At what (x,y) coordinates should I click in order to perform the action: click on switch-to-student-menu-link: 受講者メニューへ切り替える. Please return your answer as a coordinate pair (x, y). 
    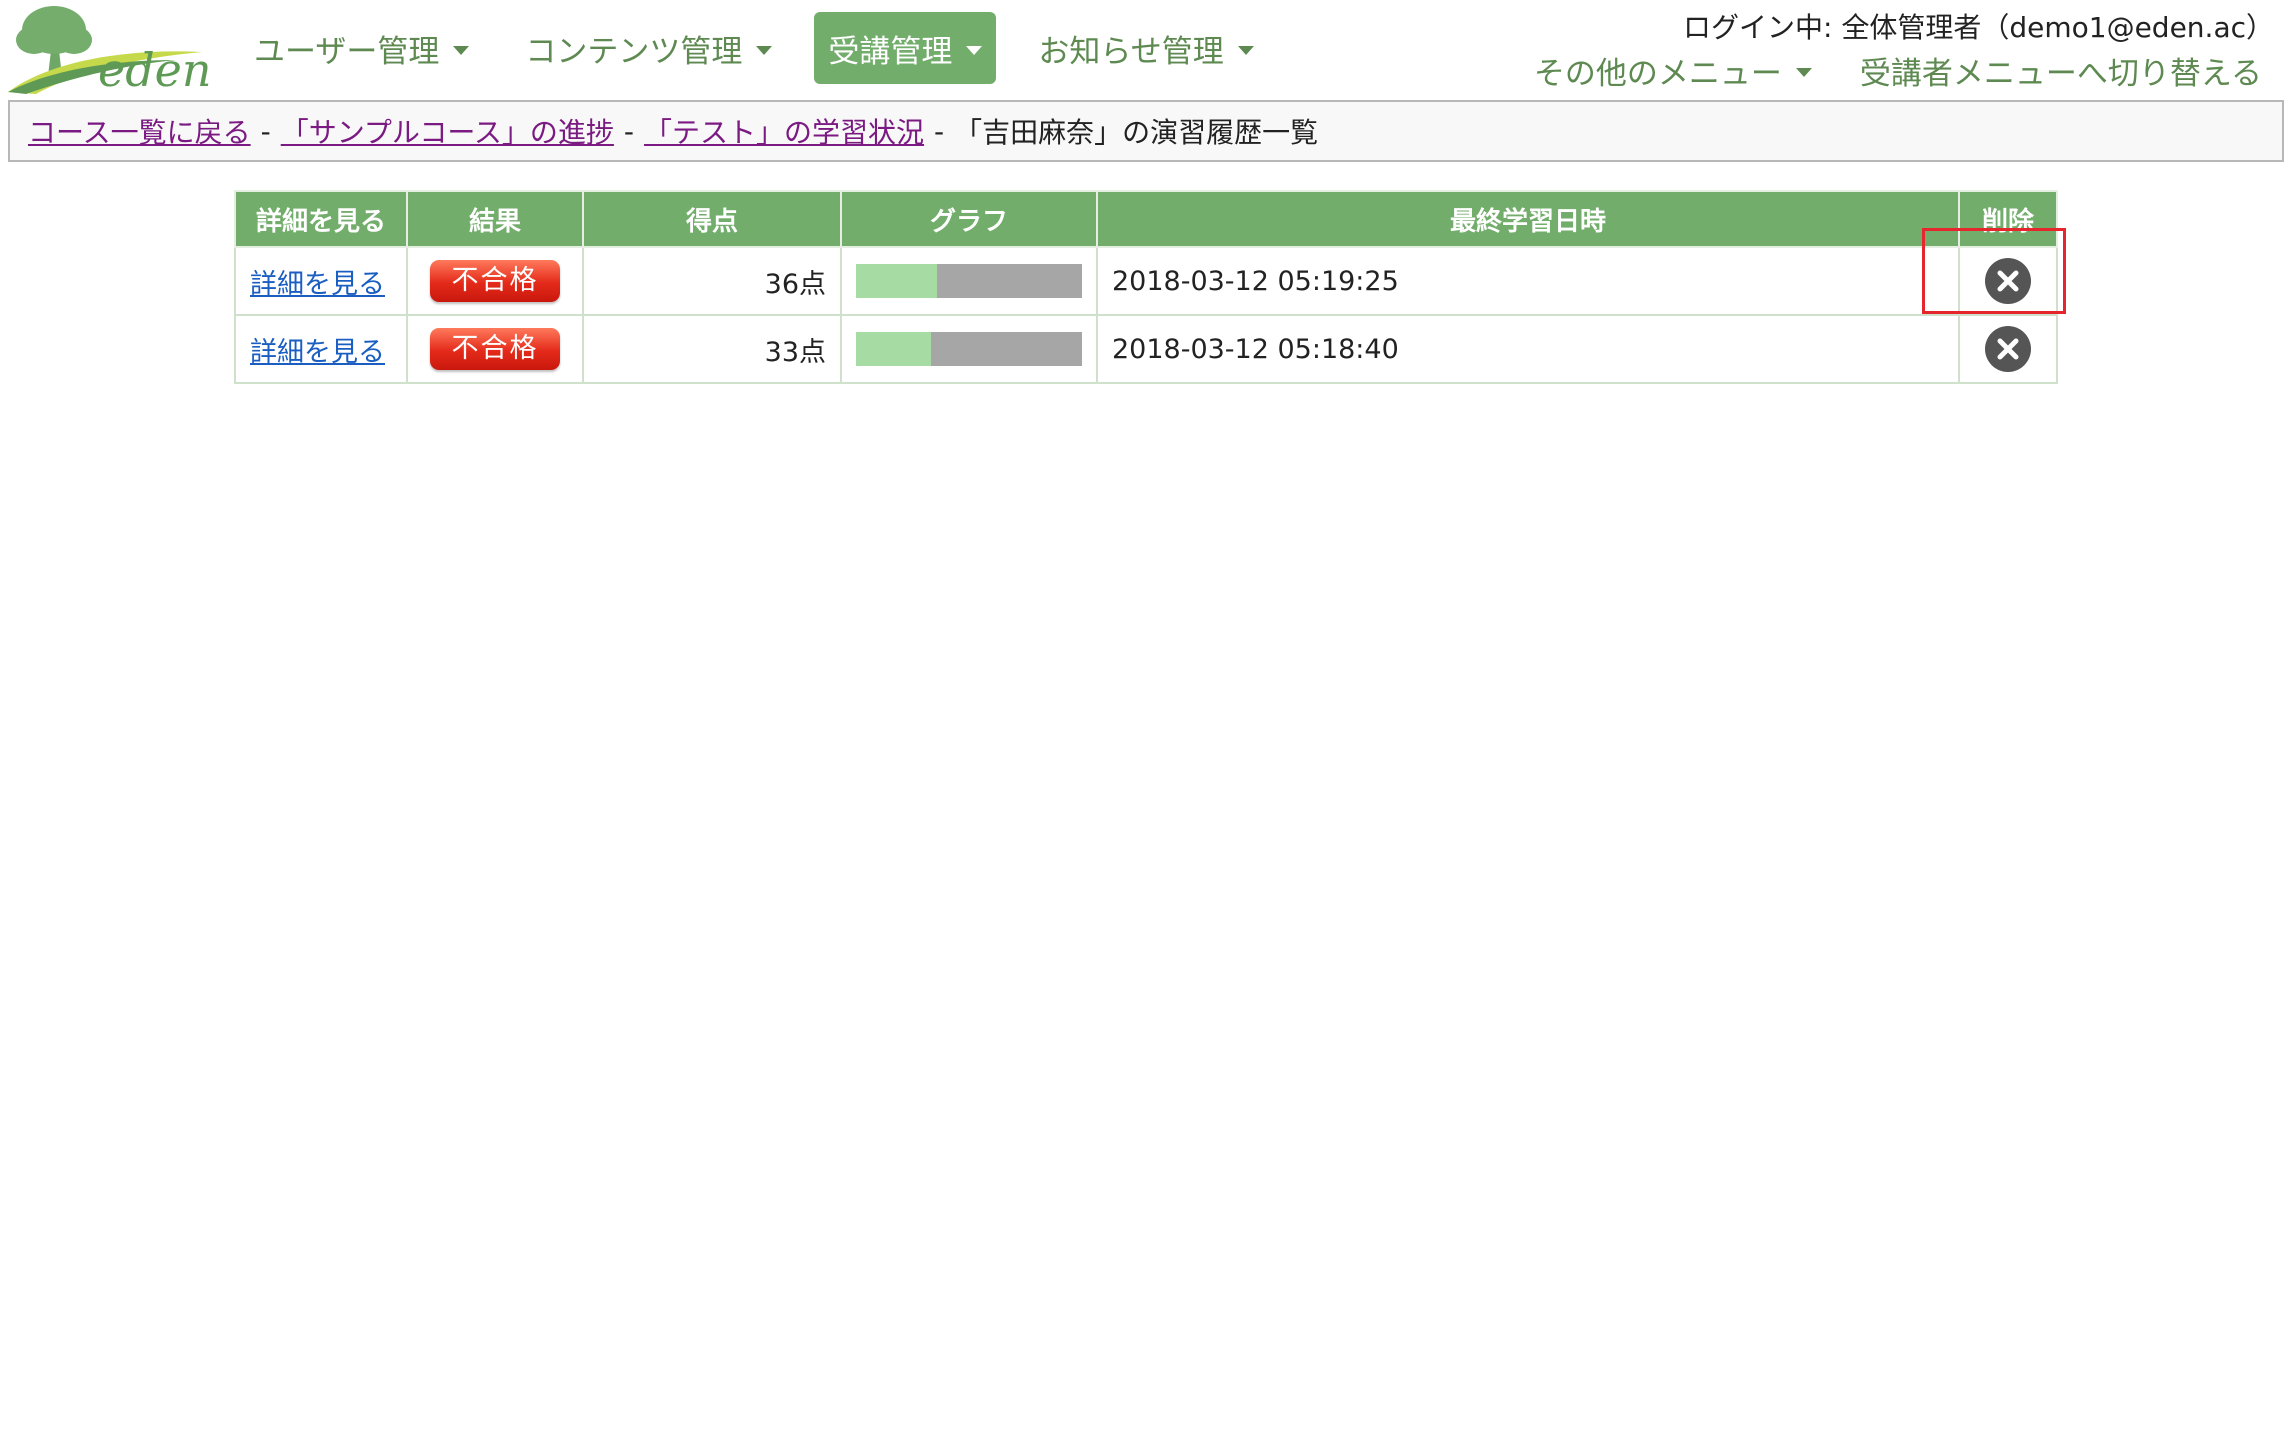
    Looking at the image, I should click on (2061, 70).